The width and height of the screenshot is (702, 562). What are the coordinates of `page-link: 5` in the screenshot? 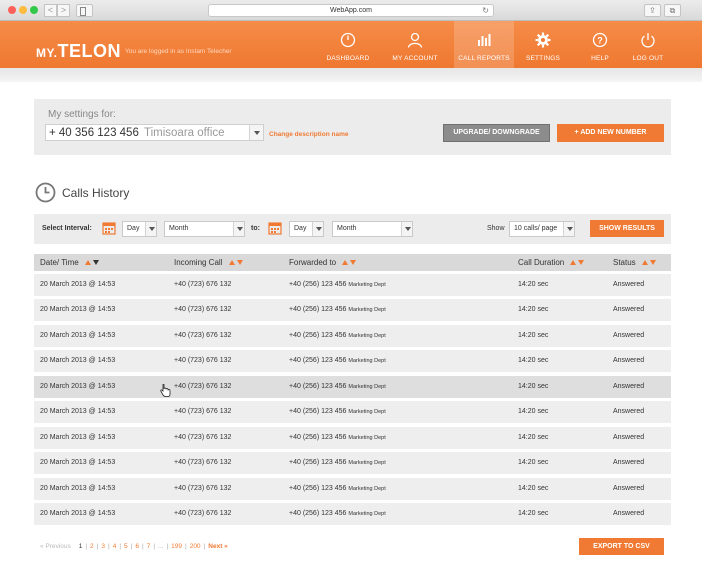 It's located at (126, 546).